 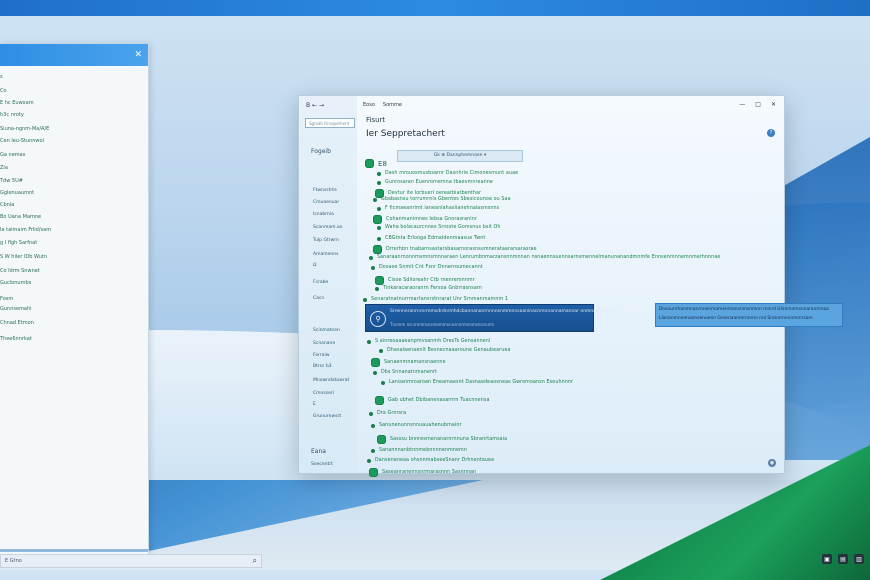 I want to click on list-item: Cohanmanimnes Iebsa Gnorasraninr, so click(x=425, y=219).